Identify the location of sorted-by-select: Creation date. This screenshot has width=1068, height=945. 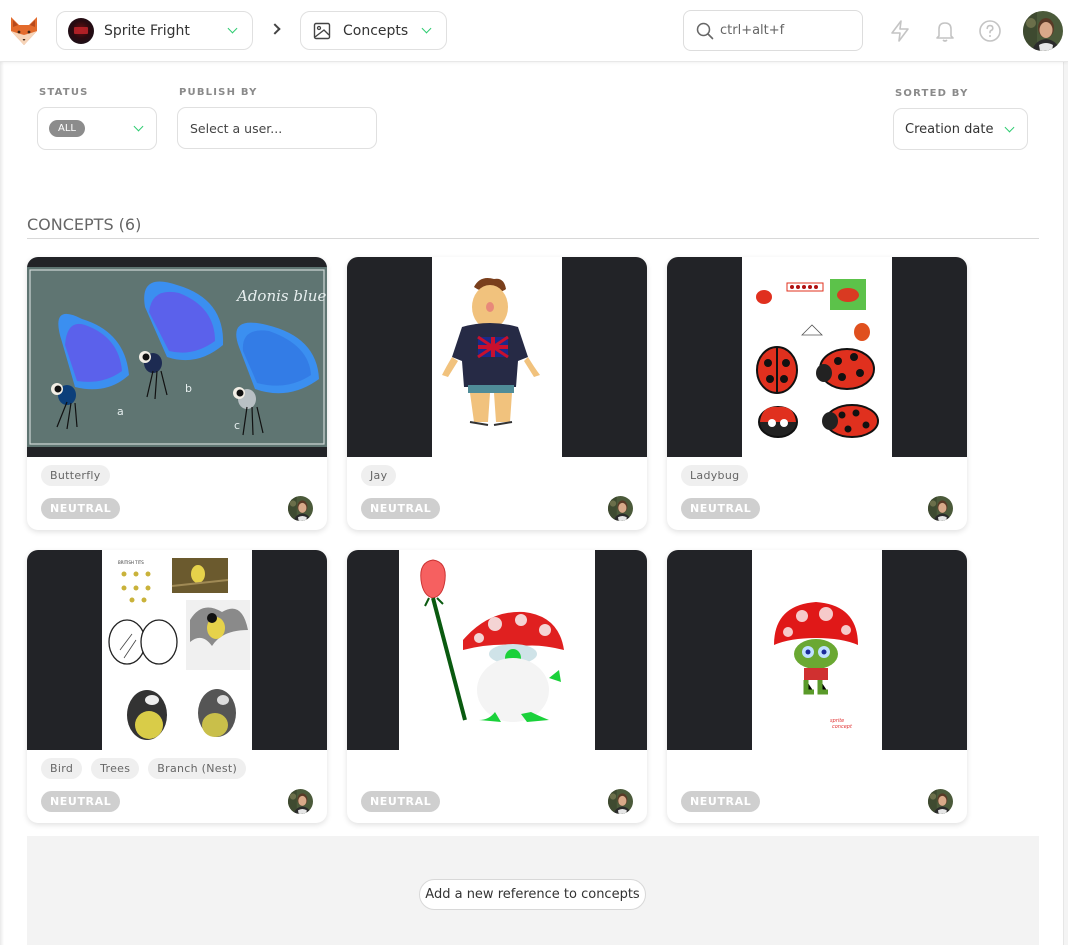
(960, 129).